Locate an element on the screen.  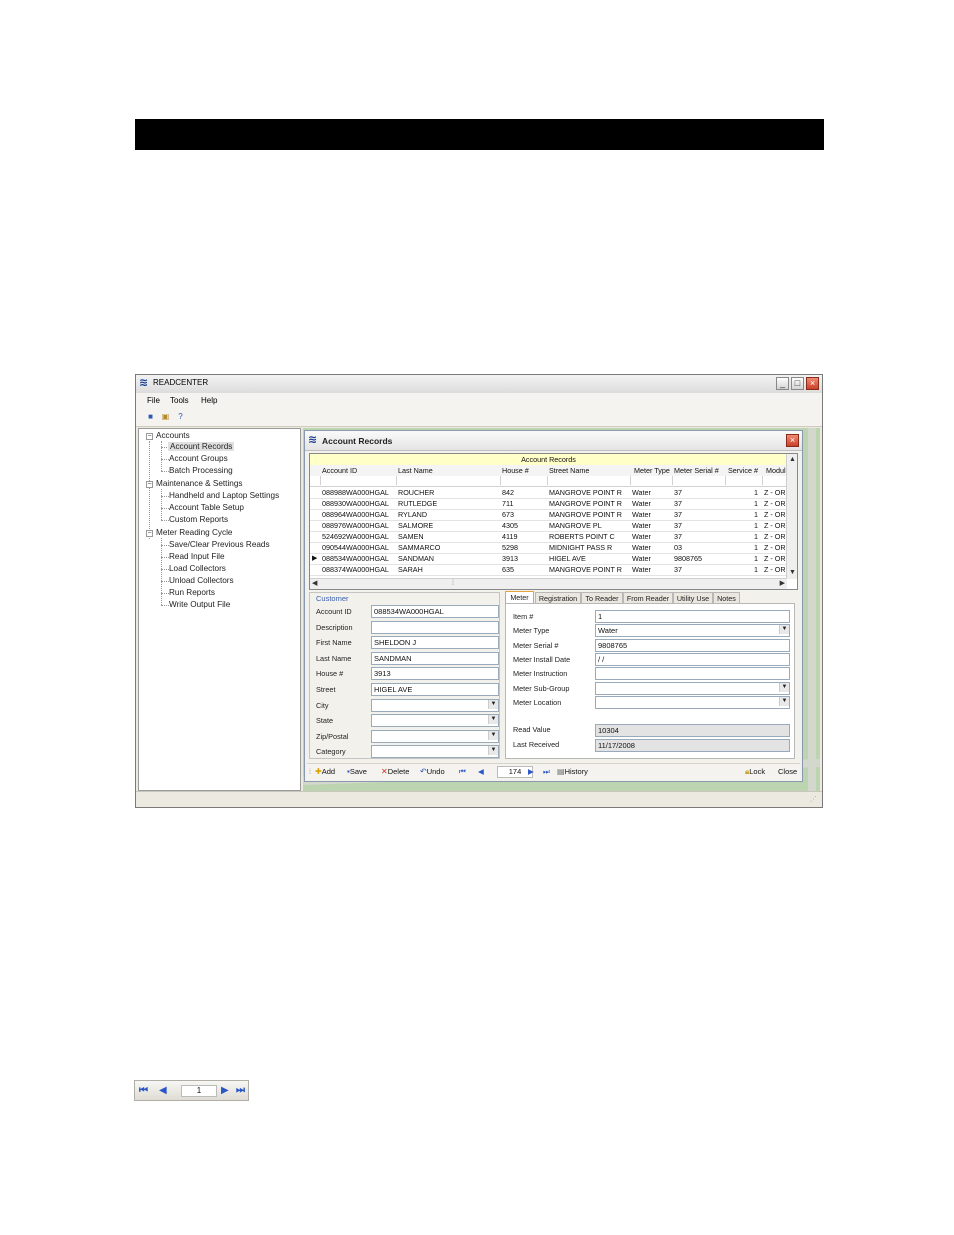
tree-item-account-table-setup: Account Table Setup is located at coordinates (206, 507).